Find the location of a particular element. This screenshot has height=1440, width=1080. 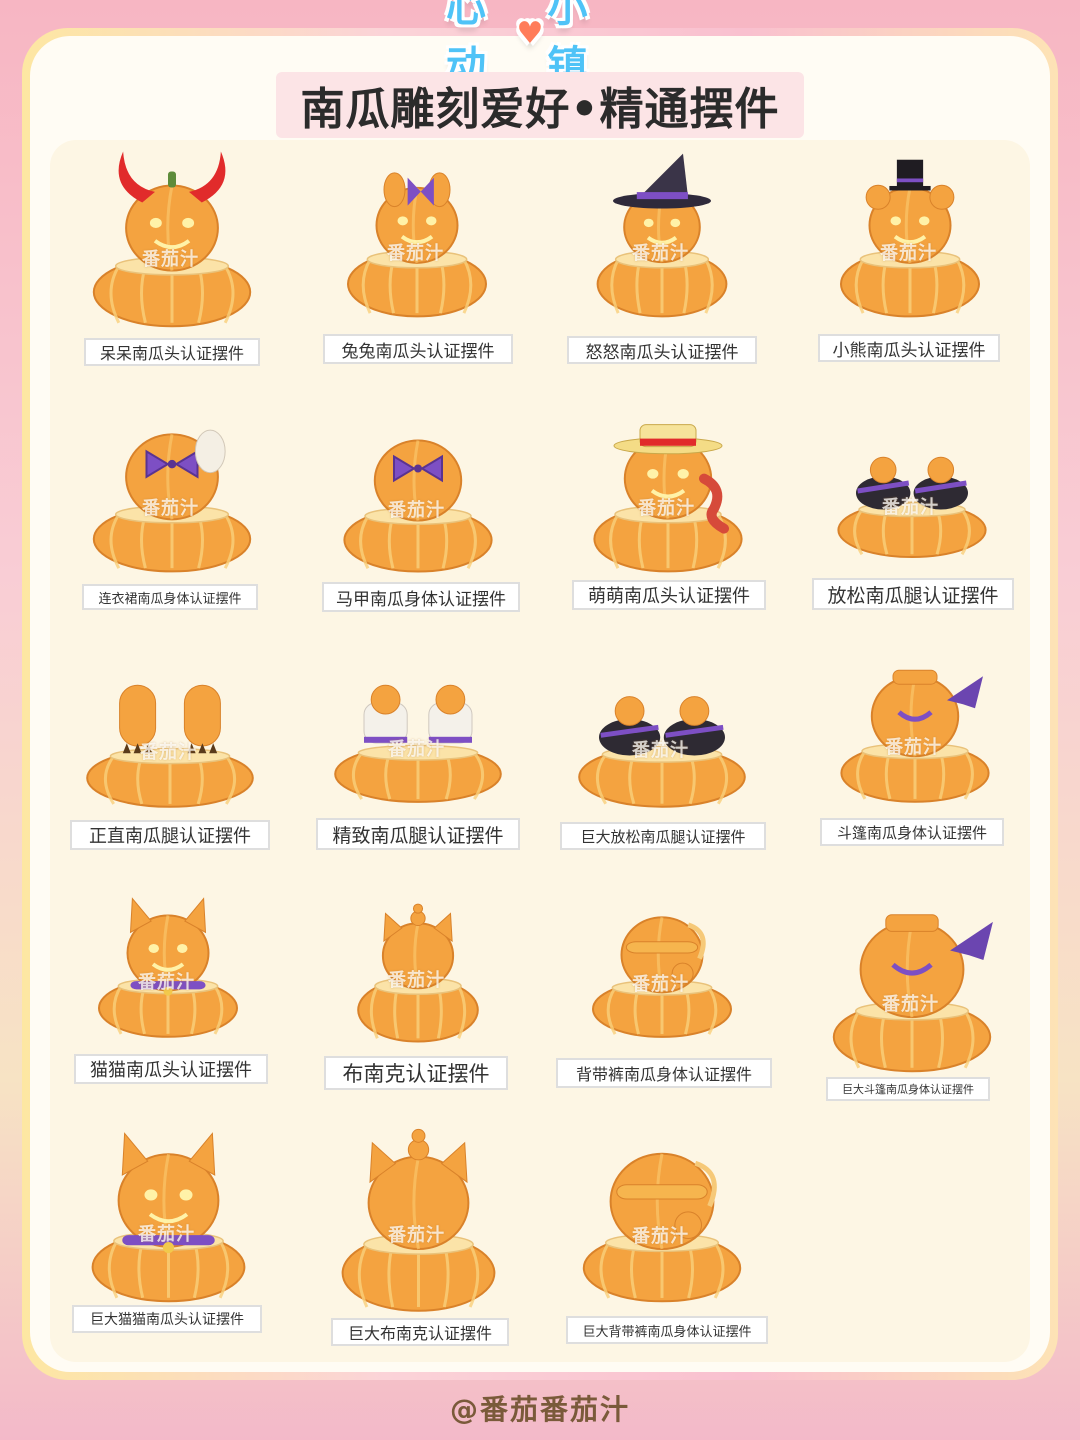

title-banner: 南瓜雕刻爱好•精通摆件 is located at coordinates (540, 105).